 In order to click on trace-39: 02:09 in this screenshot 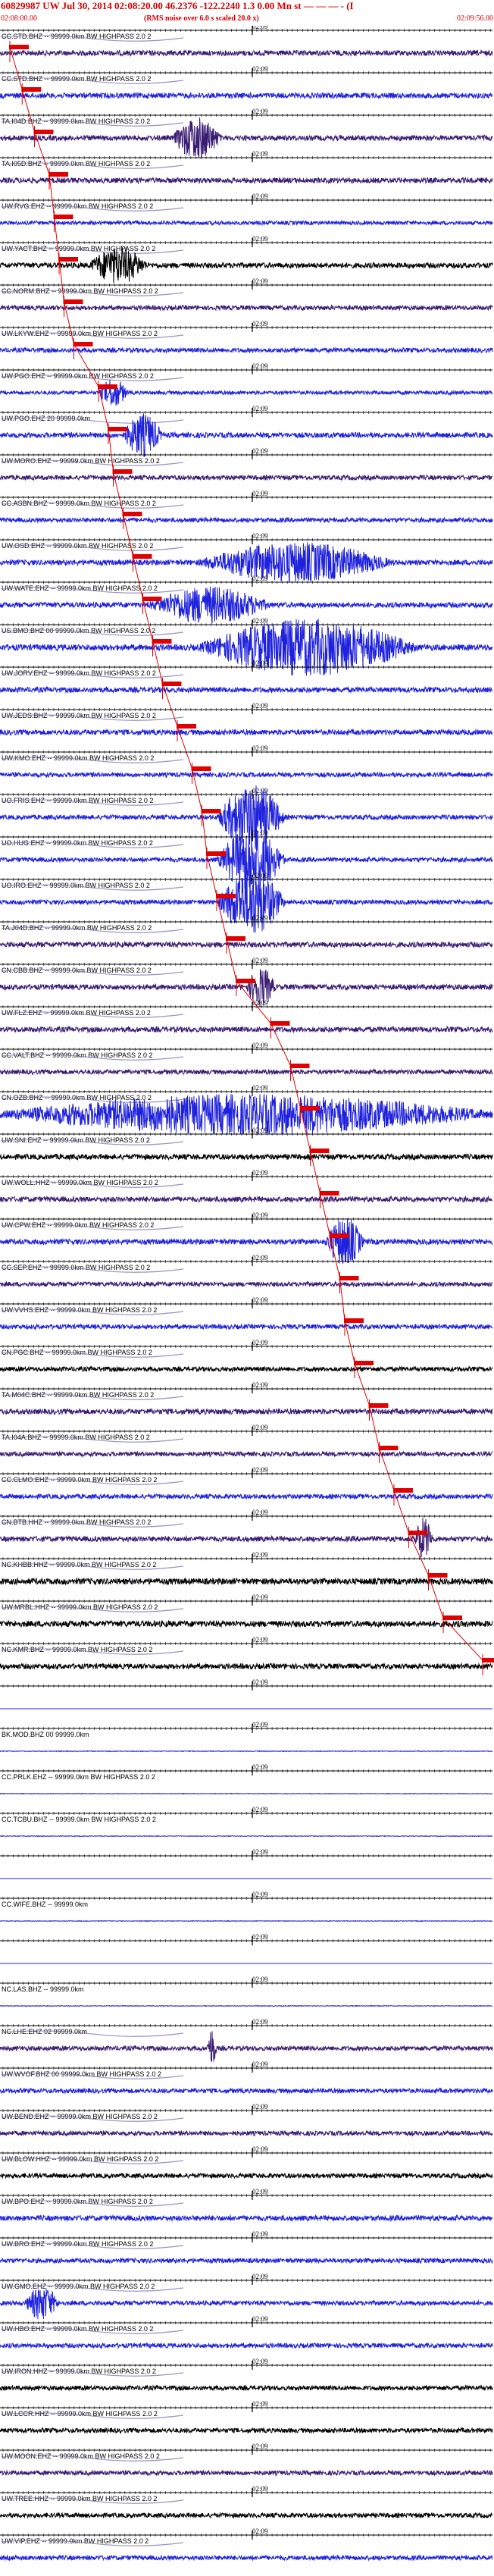, I will do `click(246, 1693)`.